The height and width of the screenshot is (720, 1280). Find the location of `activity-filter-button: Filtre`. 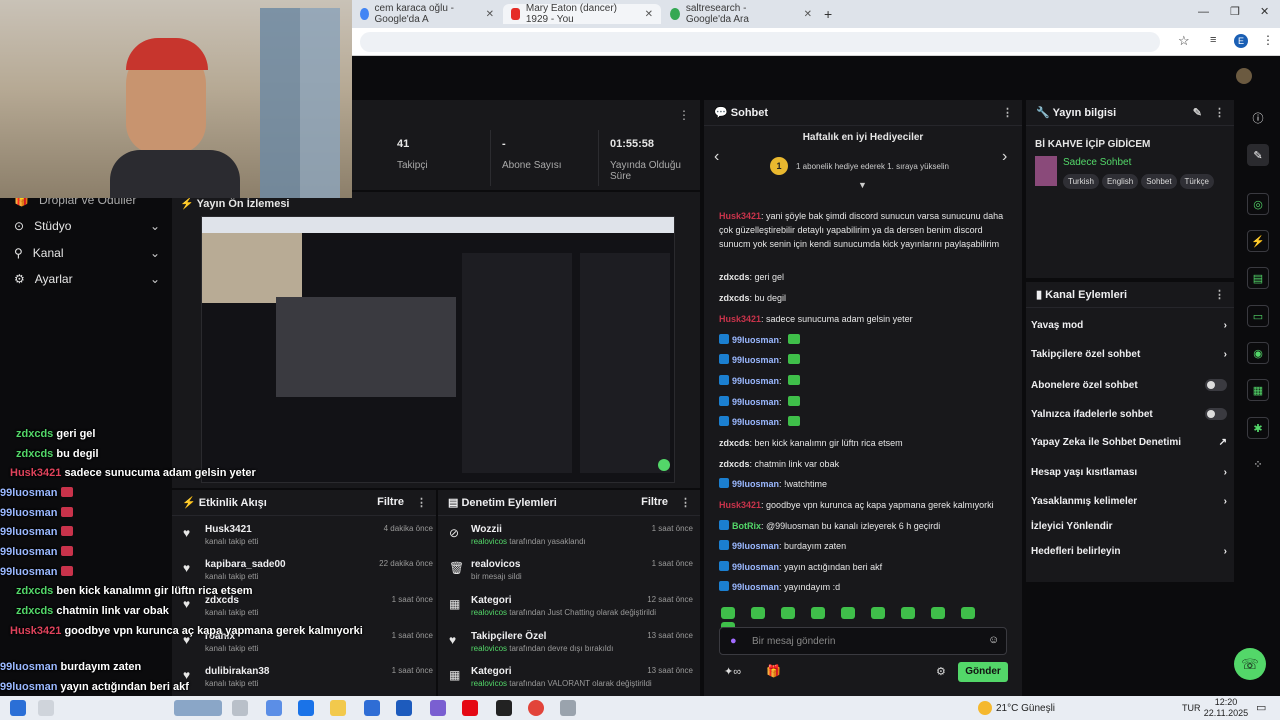

activity-filter-button: Filtre is located at coordinates (390, 502).